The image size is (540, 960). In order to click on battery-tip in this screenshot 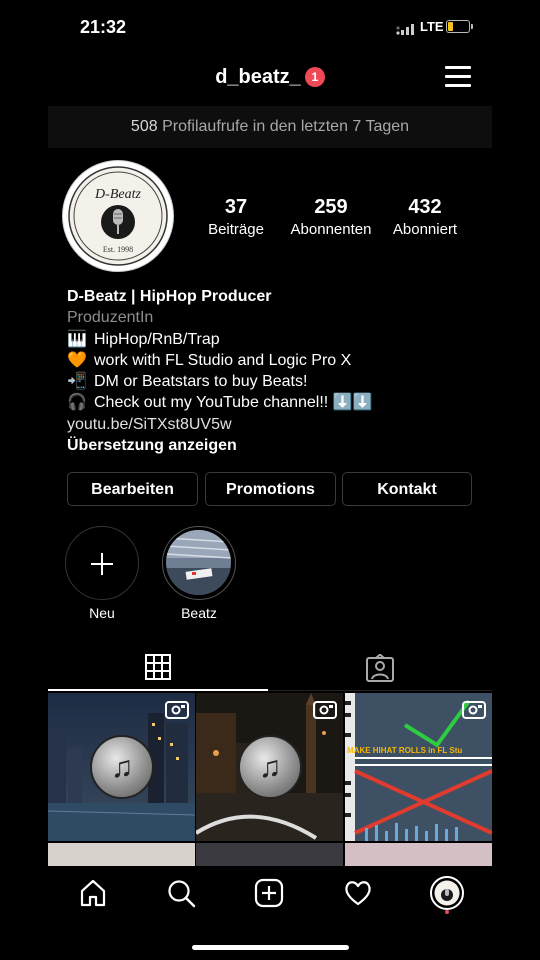, I will do `click(472, 26)`.